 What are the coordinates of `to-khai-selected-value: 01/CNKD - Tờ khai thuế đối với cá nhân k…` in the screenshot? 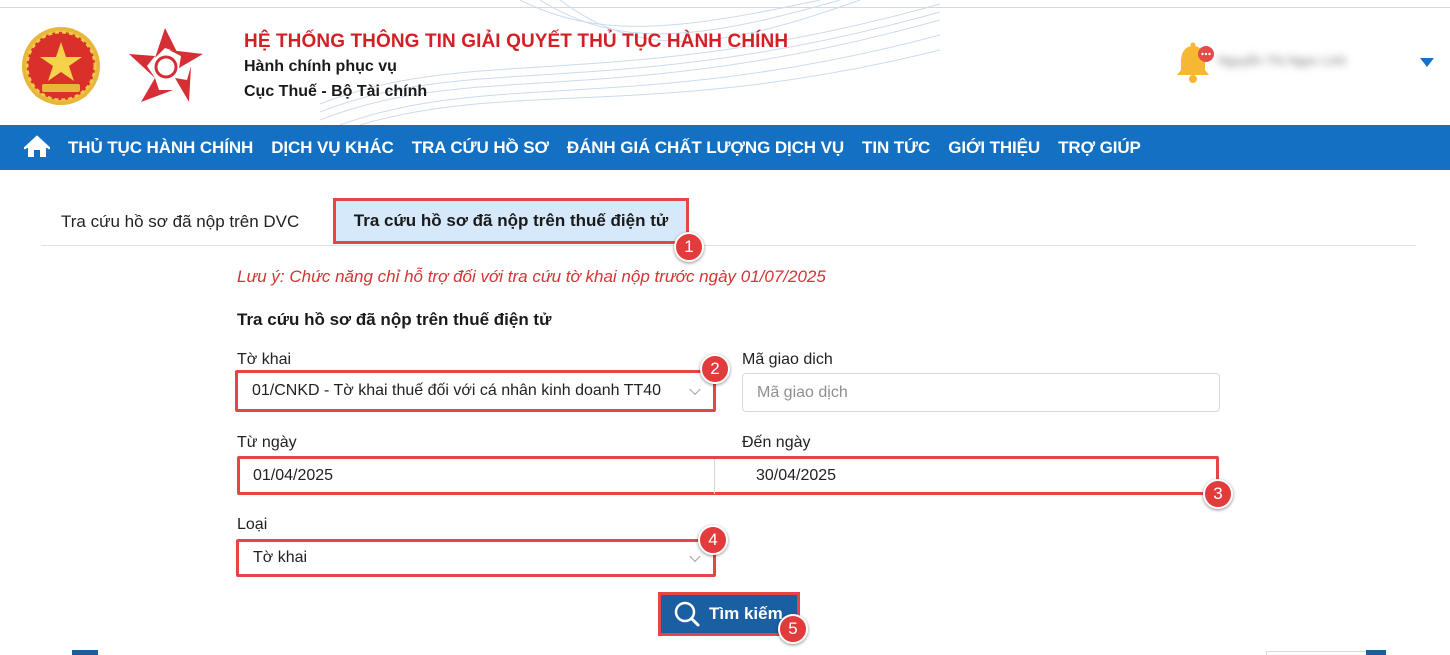 It's located at (457, 390).